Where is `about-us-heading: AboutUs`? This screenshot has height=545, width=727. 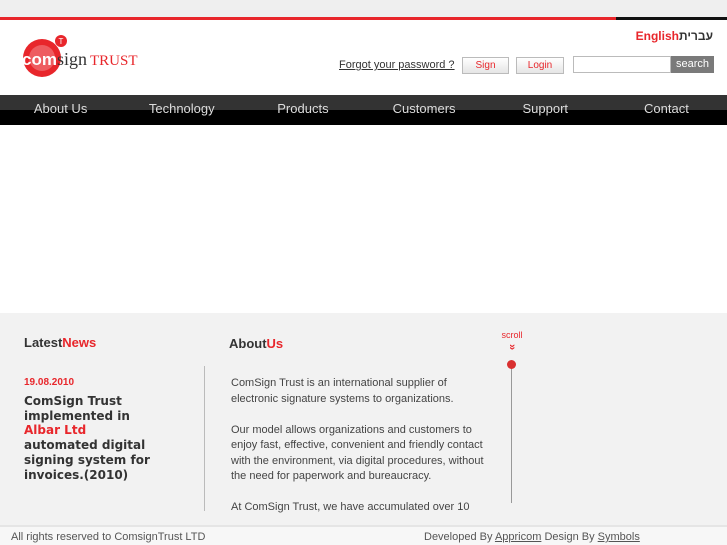
about-us-heading: AboutUs is located at coordinates (256, 343).